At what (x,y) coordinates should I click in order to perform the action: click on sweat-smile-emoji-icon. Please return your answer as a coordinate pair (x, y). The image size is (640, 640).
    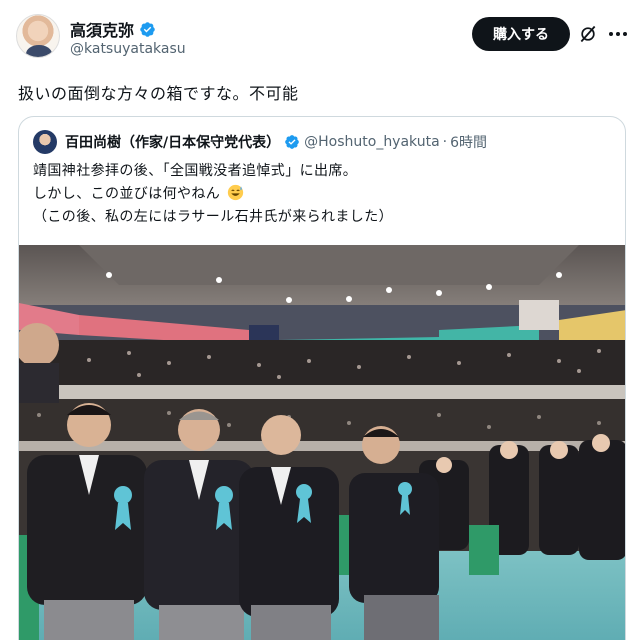
    Looking at the image, I should click on (235, 192).